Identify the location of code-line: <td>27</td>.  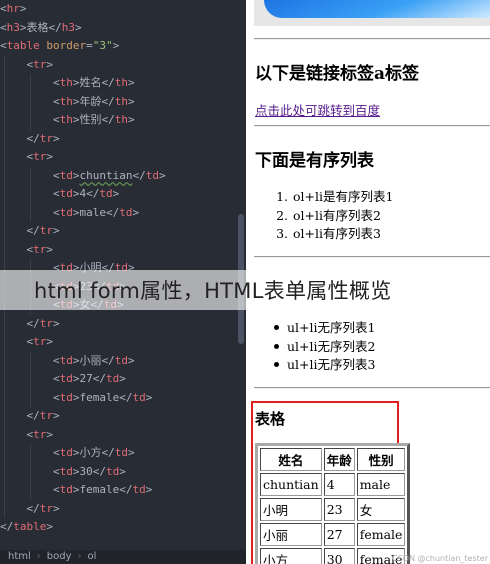
(83, 379).